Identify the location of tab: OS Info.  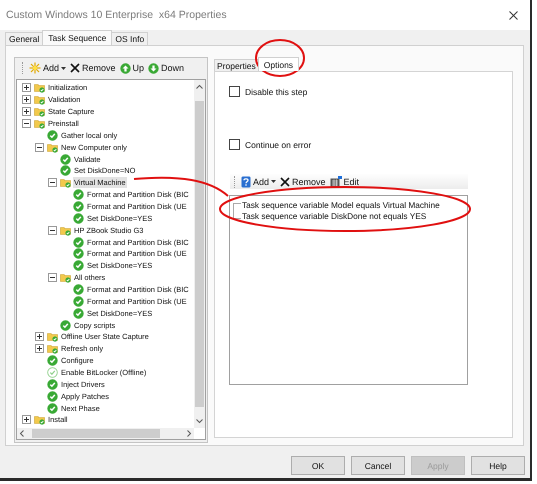
(129, 38).